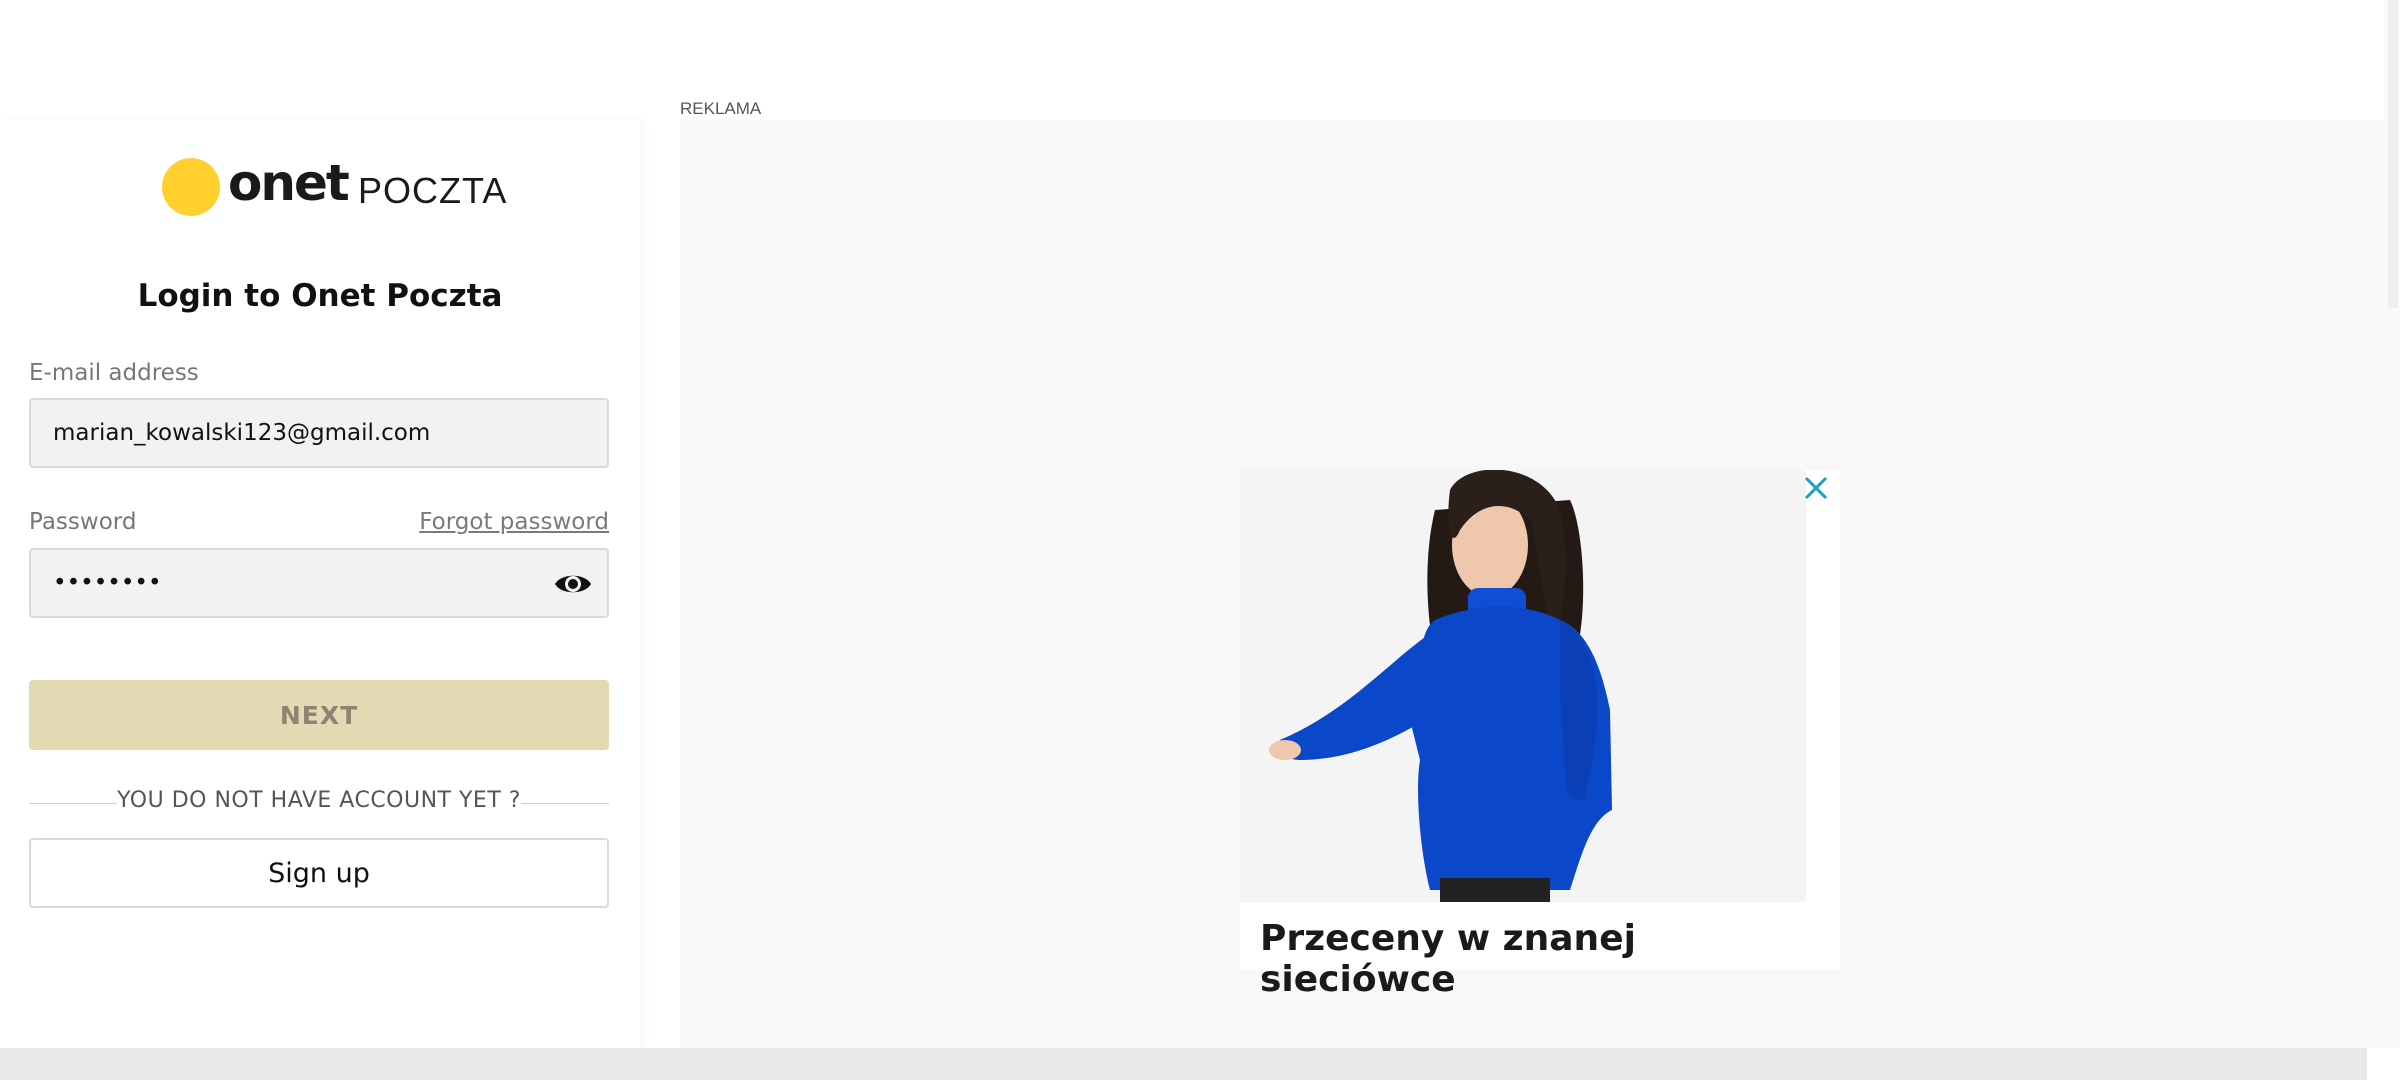  Describe the element at coordinates (320, 296) in the screenshot. I see `page-title: Login to Onet Poczta` at that location.